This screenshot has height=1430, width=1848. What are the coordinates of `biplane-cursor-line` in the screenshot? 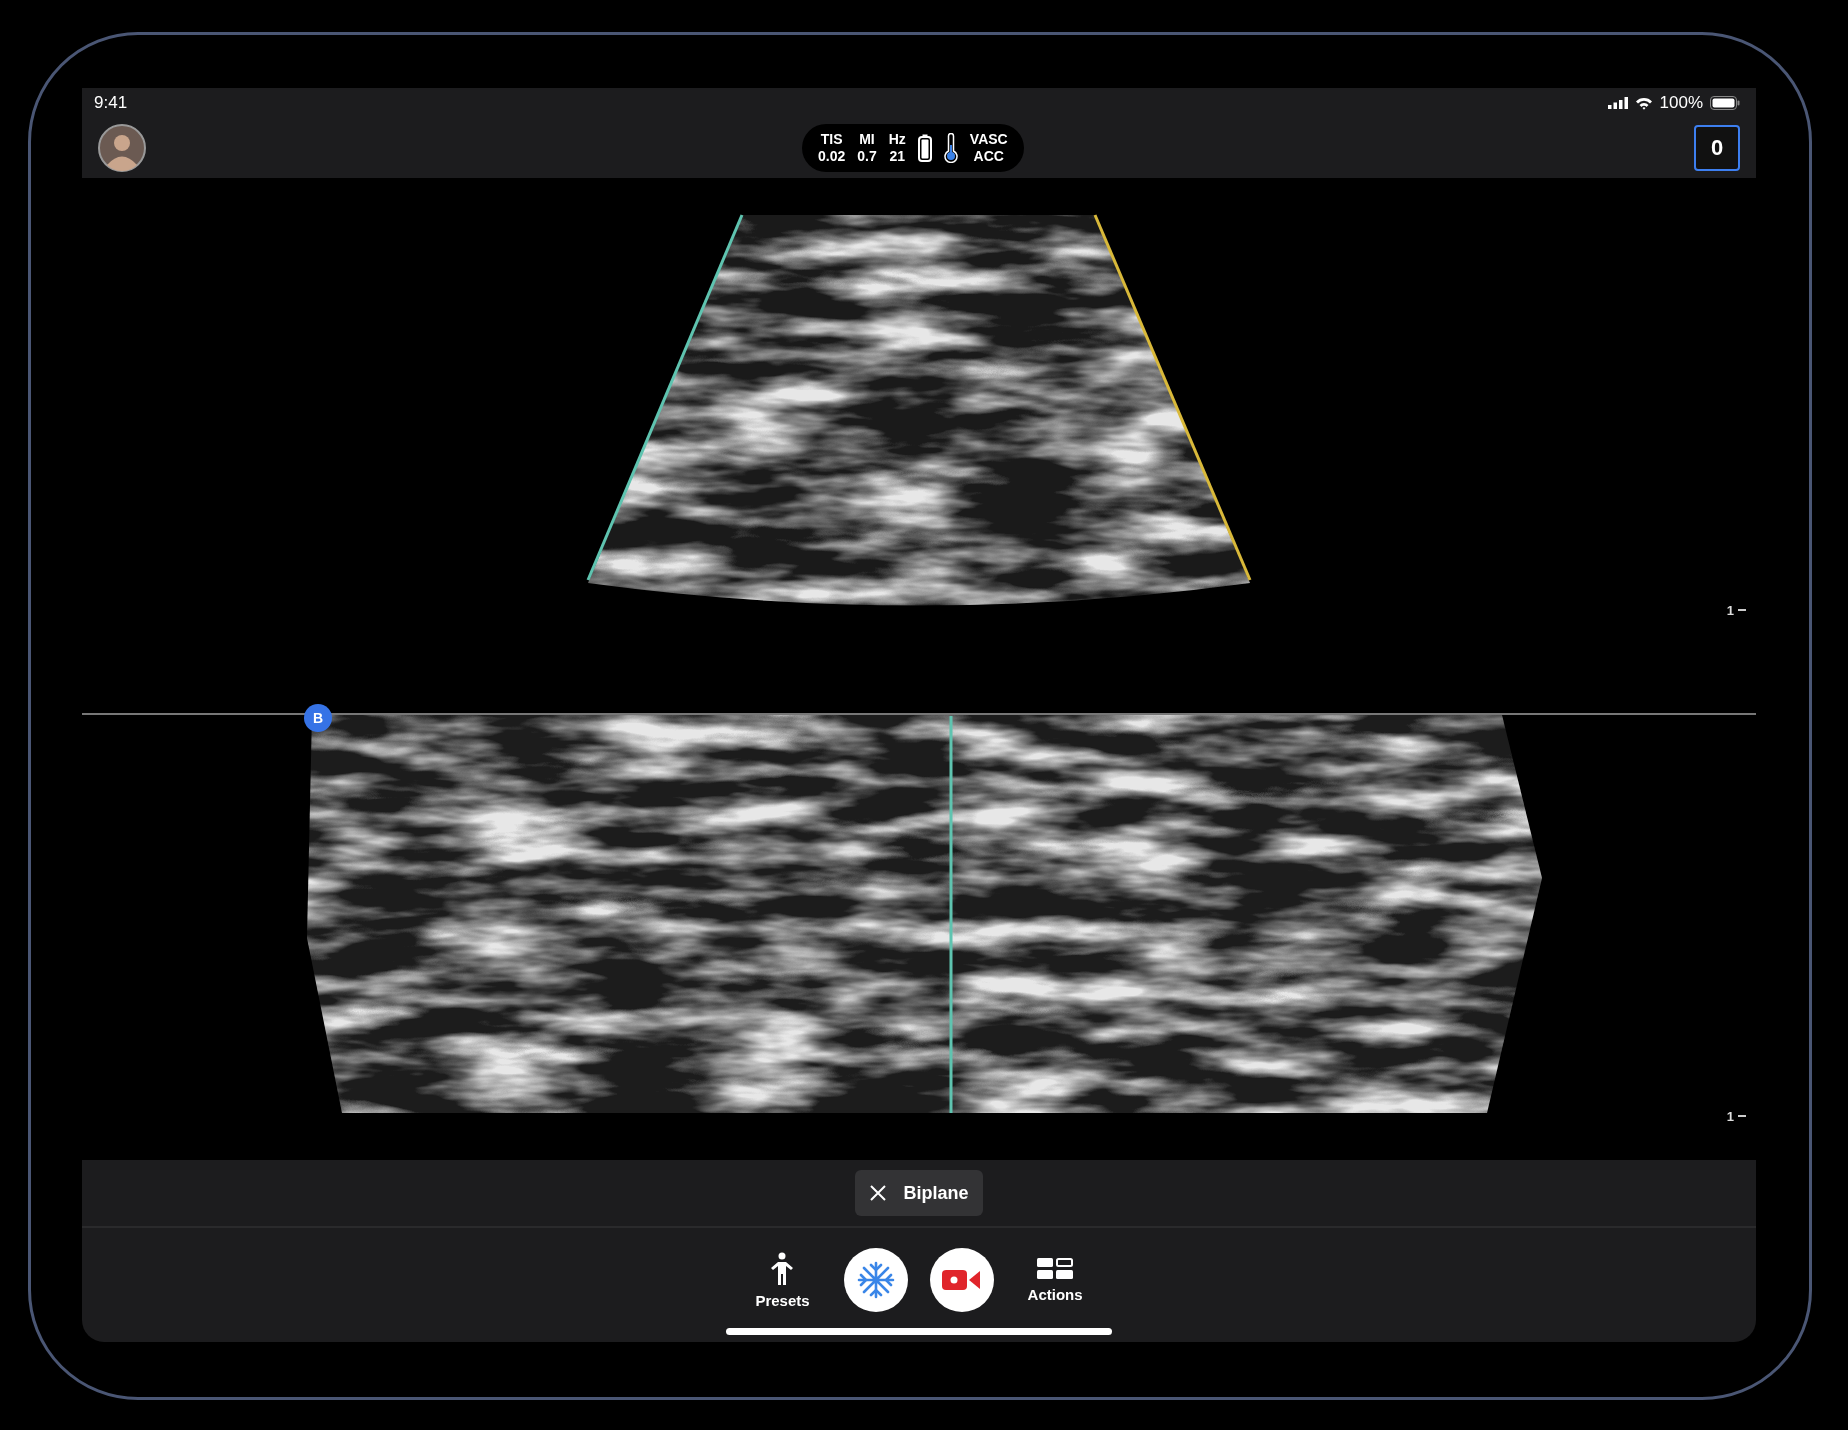 It's located at (951, 914).